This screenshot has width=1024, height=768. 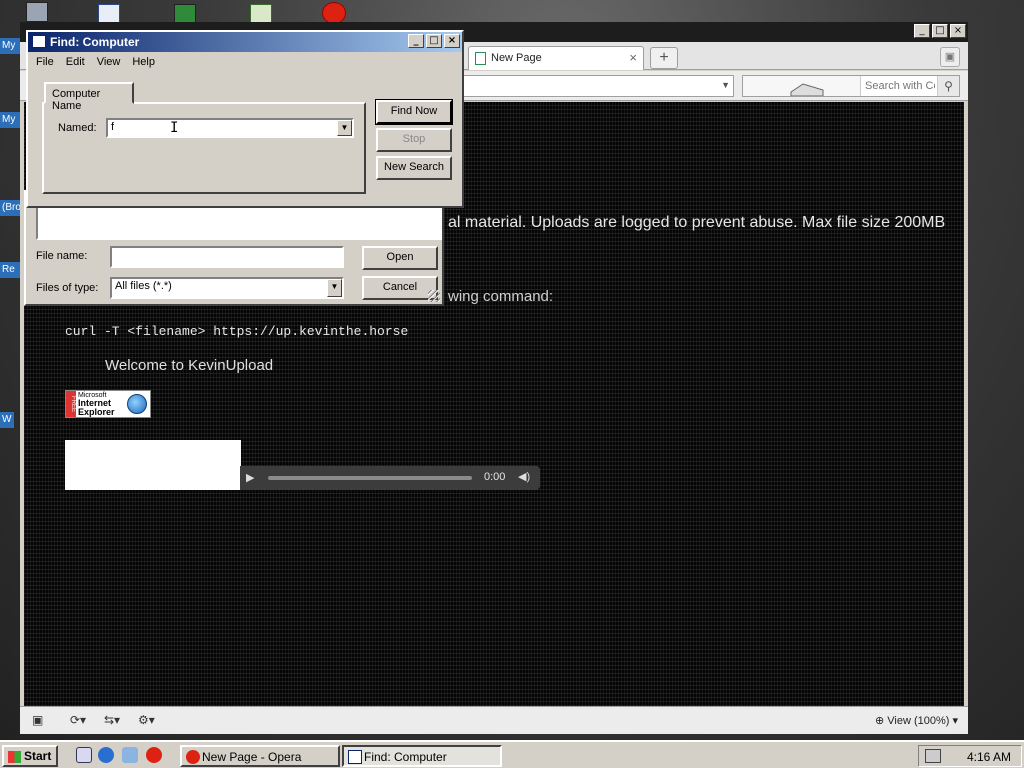 I want to click on search-engine-logo, so click(x=802, y=86).